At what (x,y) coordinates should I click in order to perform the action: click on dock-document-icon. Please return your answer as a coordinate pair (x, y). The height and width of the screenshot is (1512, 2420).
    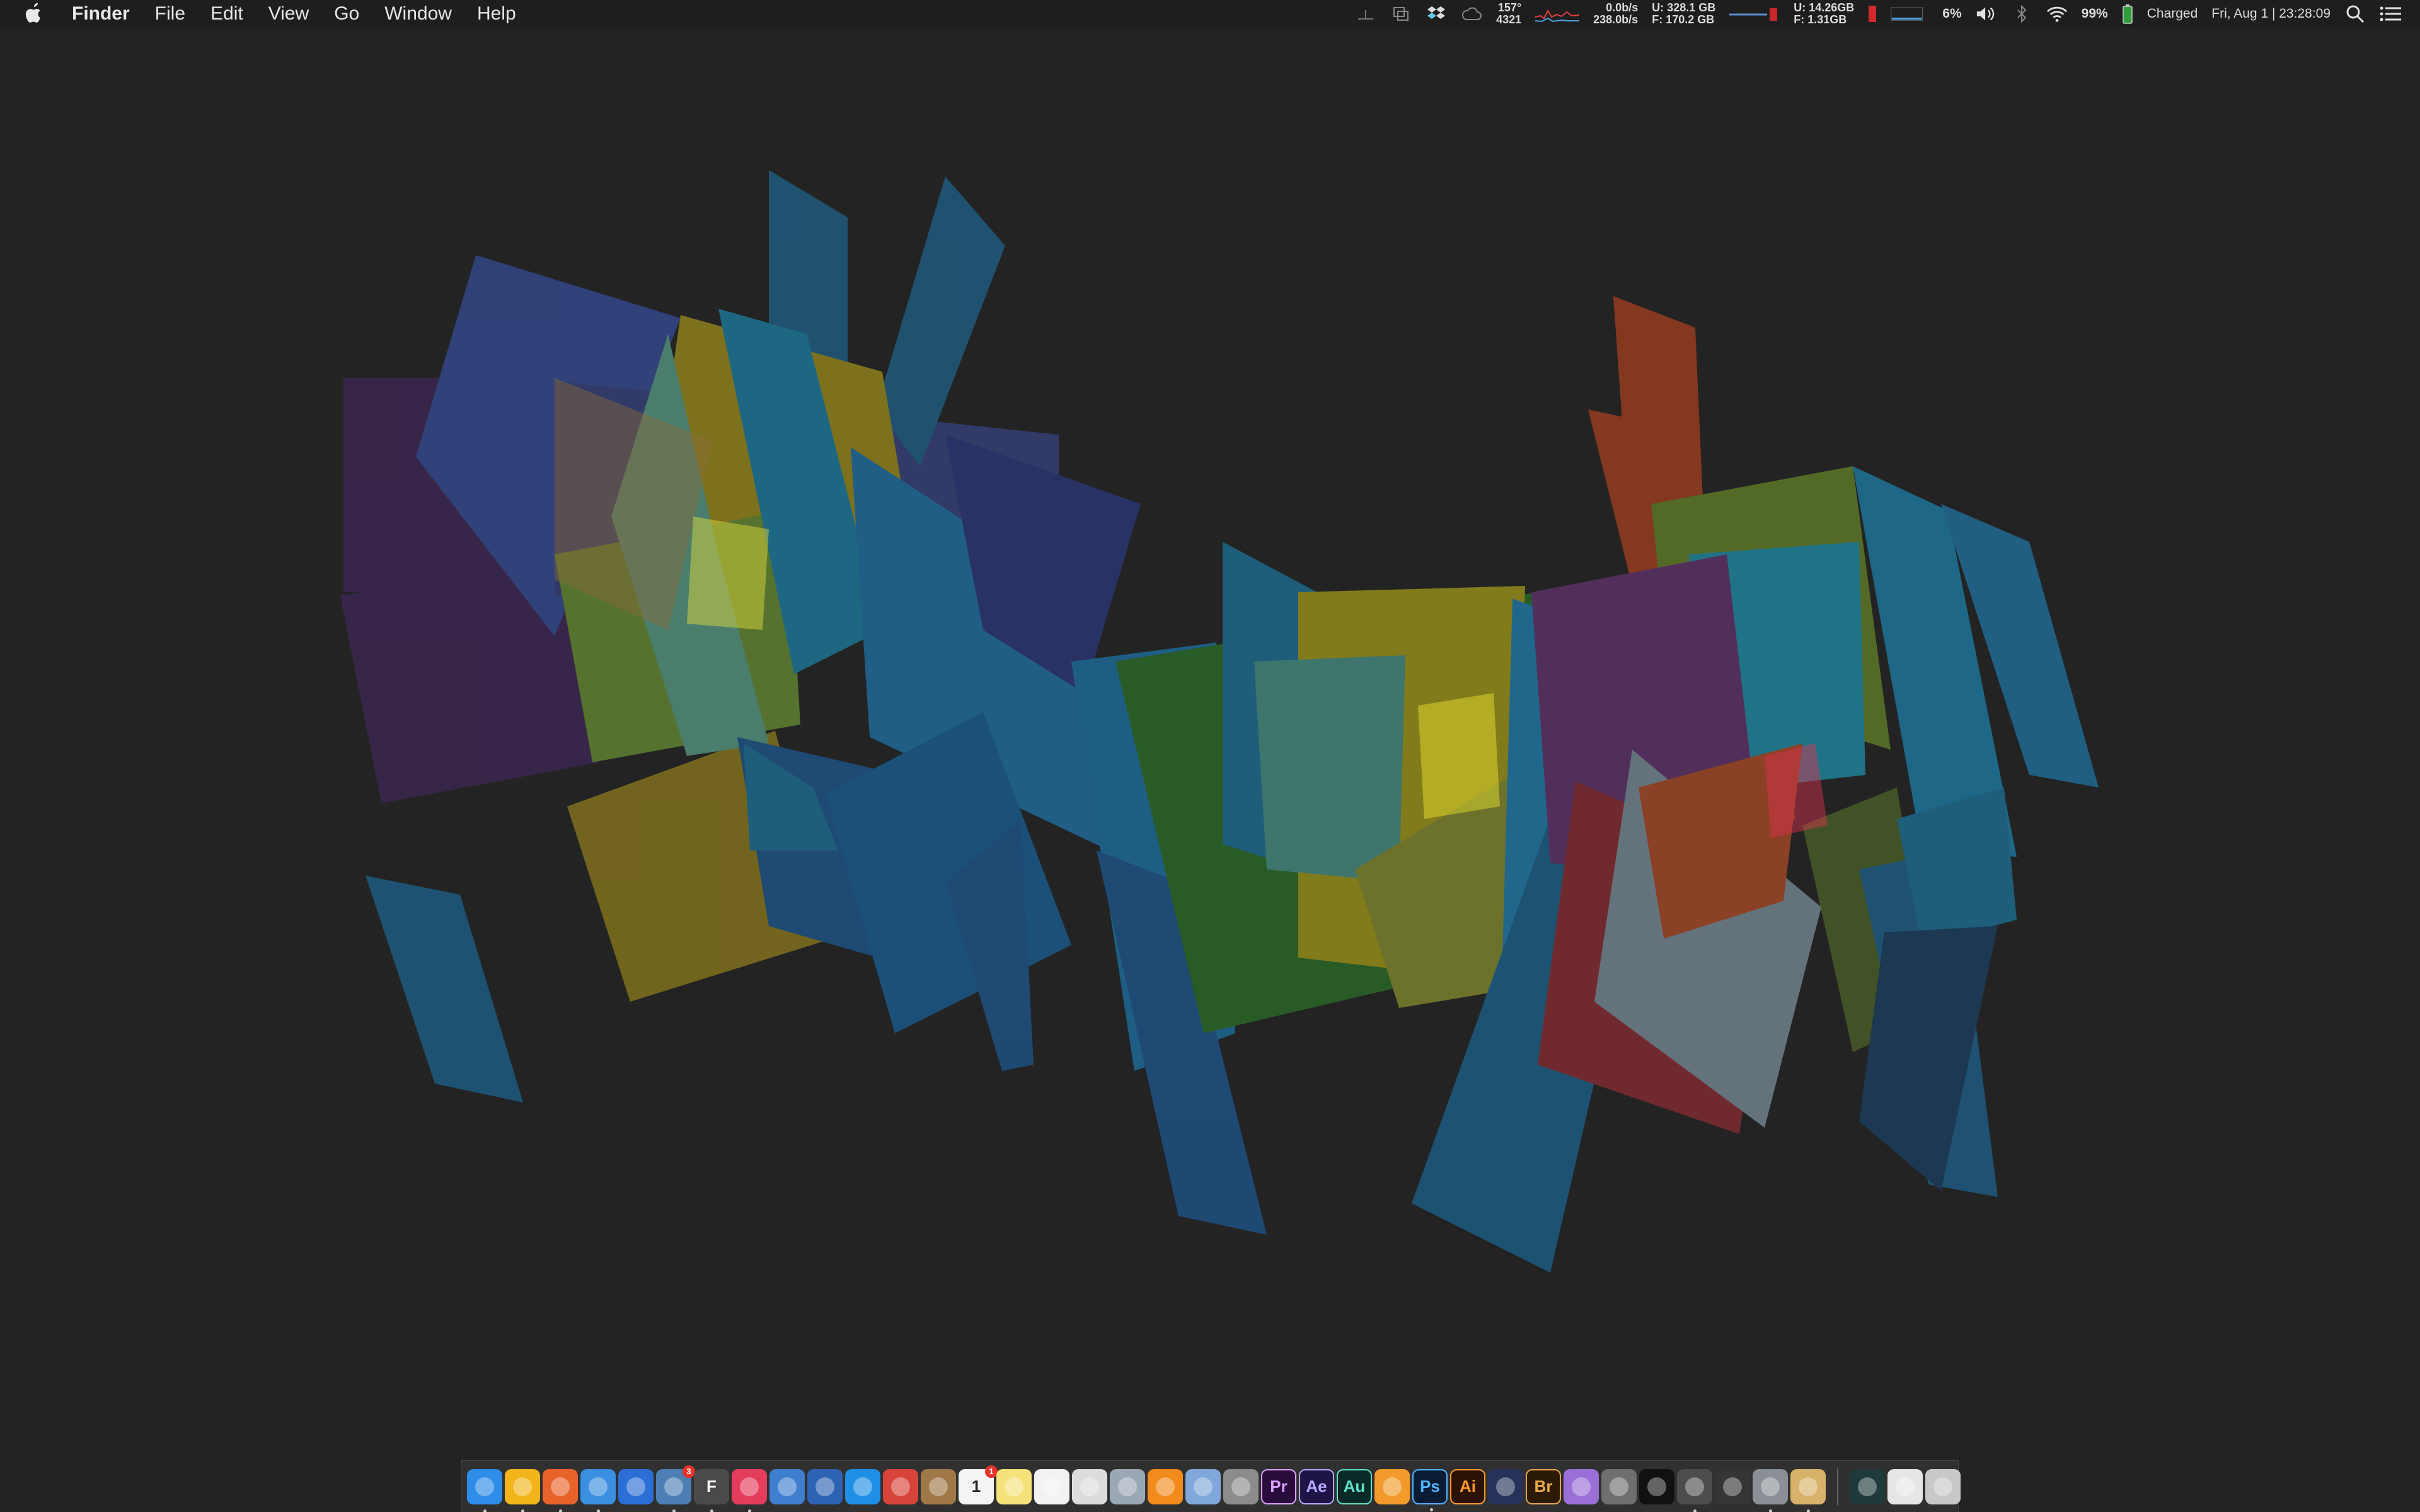
    Looking at the image, I should click on (1905, 1486).